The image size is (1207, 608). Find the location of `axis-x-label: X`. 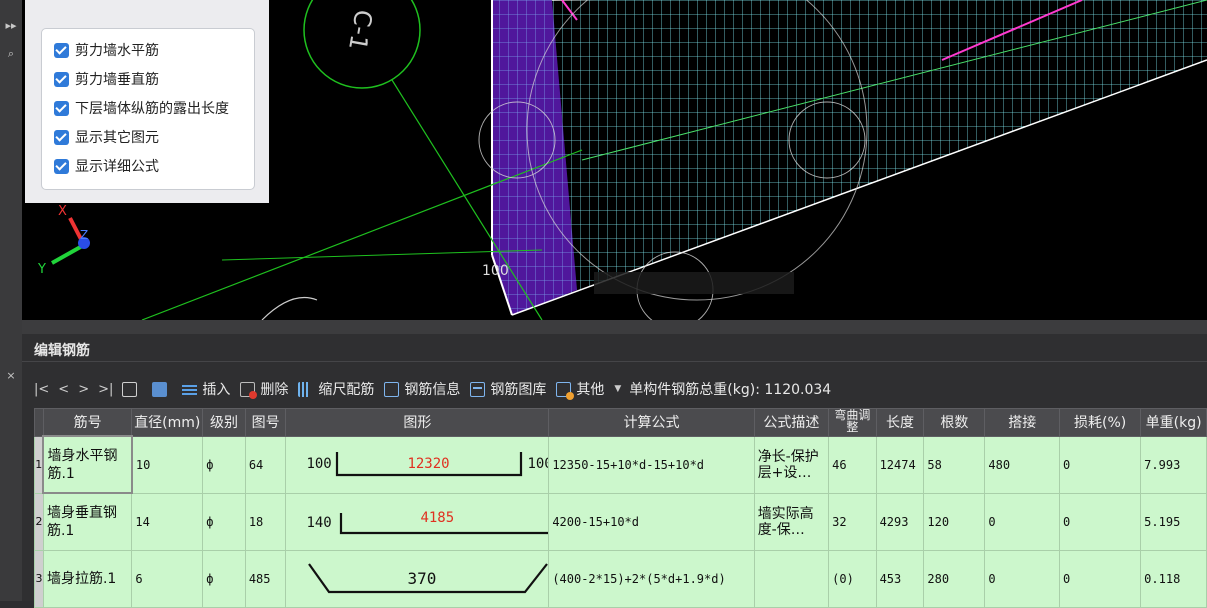

axis-x-label: X is located at coordinates (62, 211).